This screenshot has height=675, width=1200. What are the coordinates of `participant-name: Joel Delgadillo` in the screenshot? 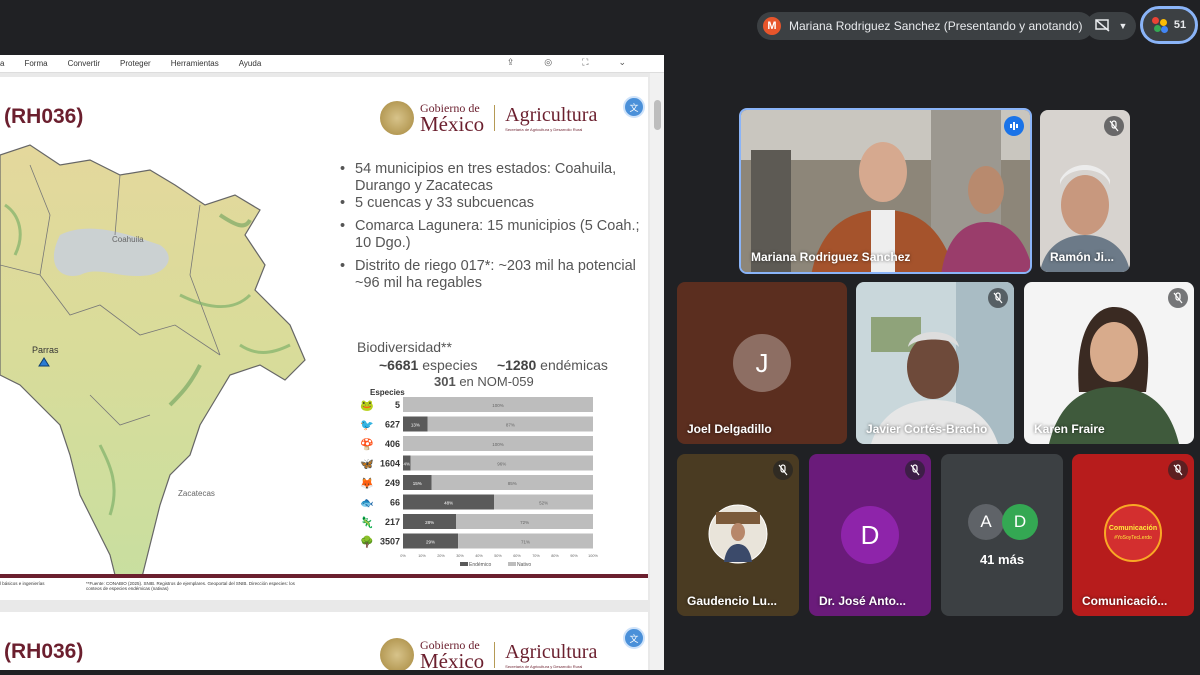 It's located at (729, 429).